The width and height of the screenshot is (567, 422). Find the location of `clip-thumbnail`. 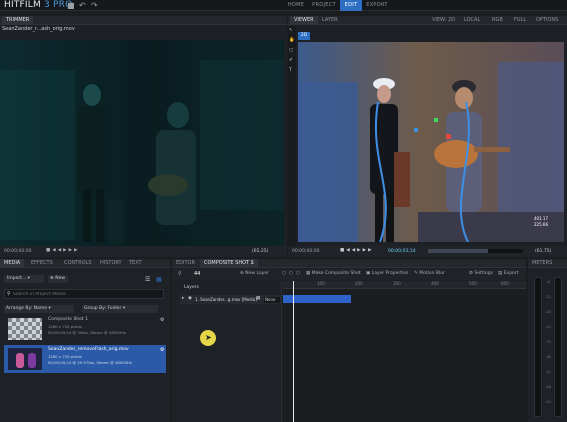

clip-thumbnail is located at coordinates (25, 359).